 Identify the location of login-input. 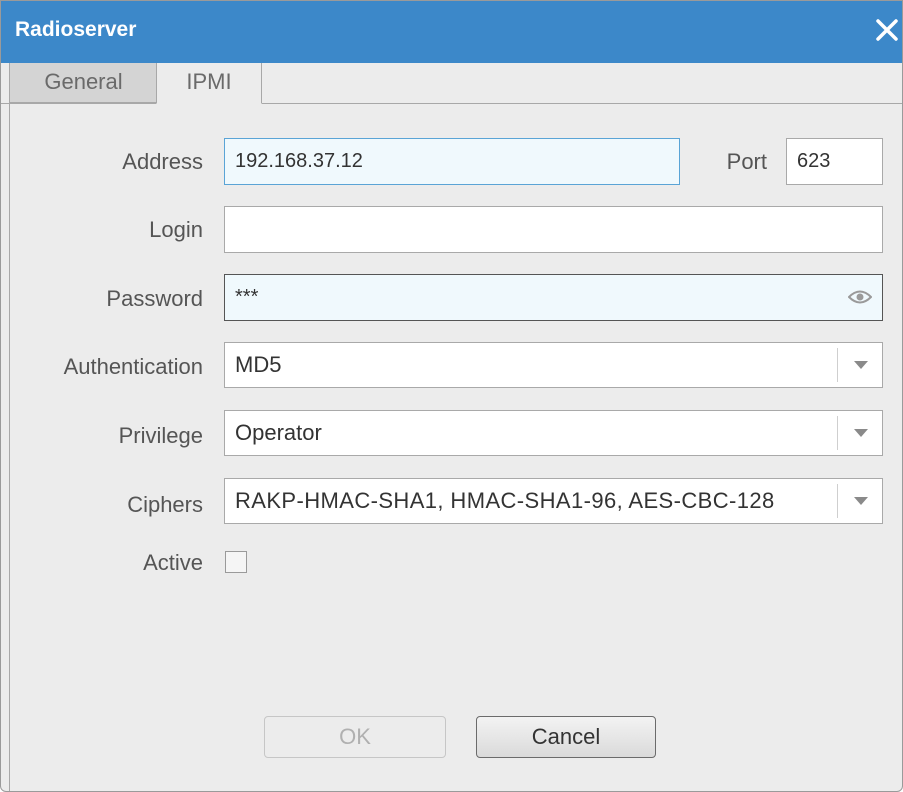
(553, 229).